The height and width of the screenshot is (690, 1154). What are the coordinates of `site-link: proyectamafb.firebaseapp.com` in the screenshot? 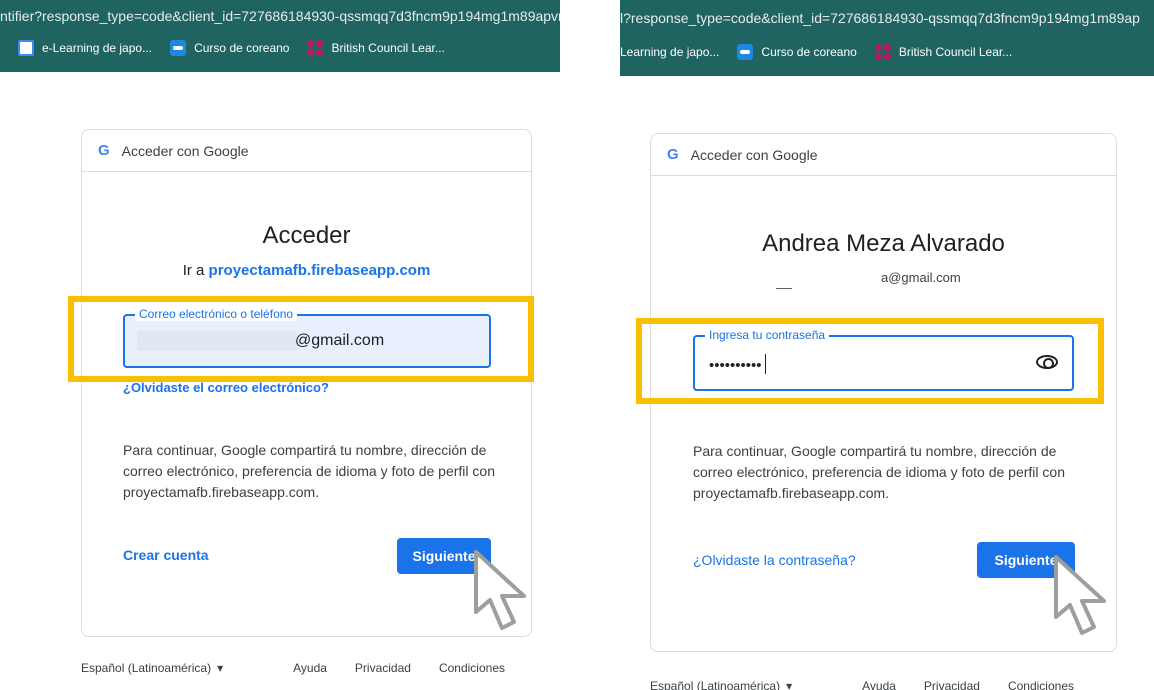 It's located at (320, 270).